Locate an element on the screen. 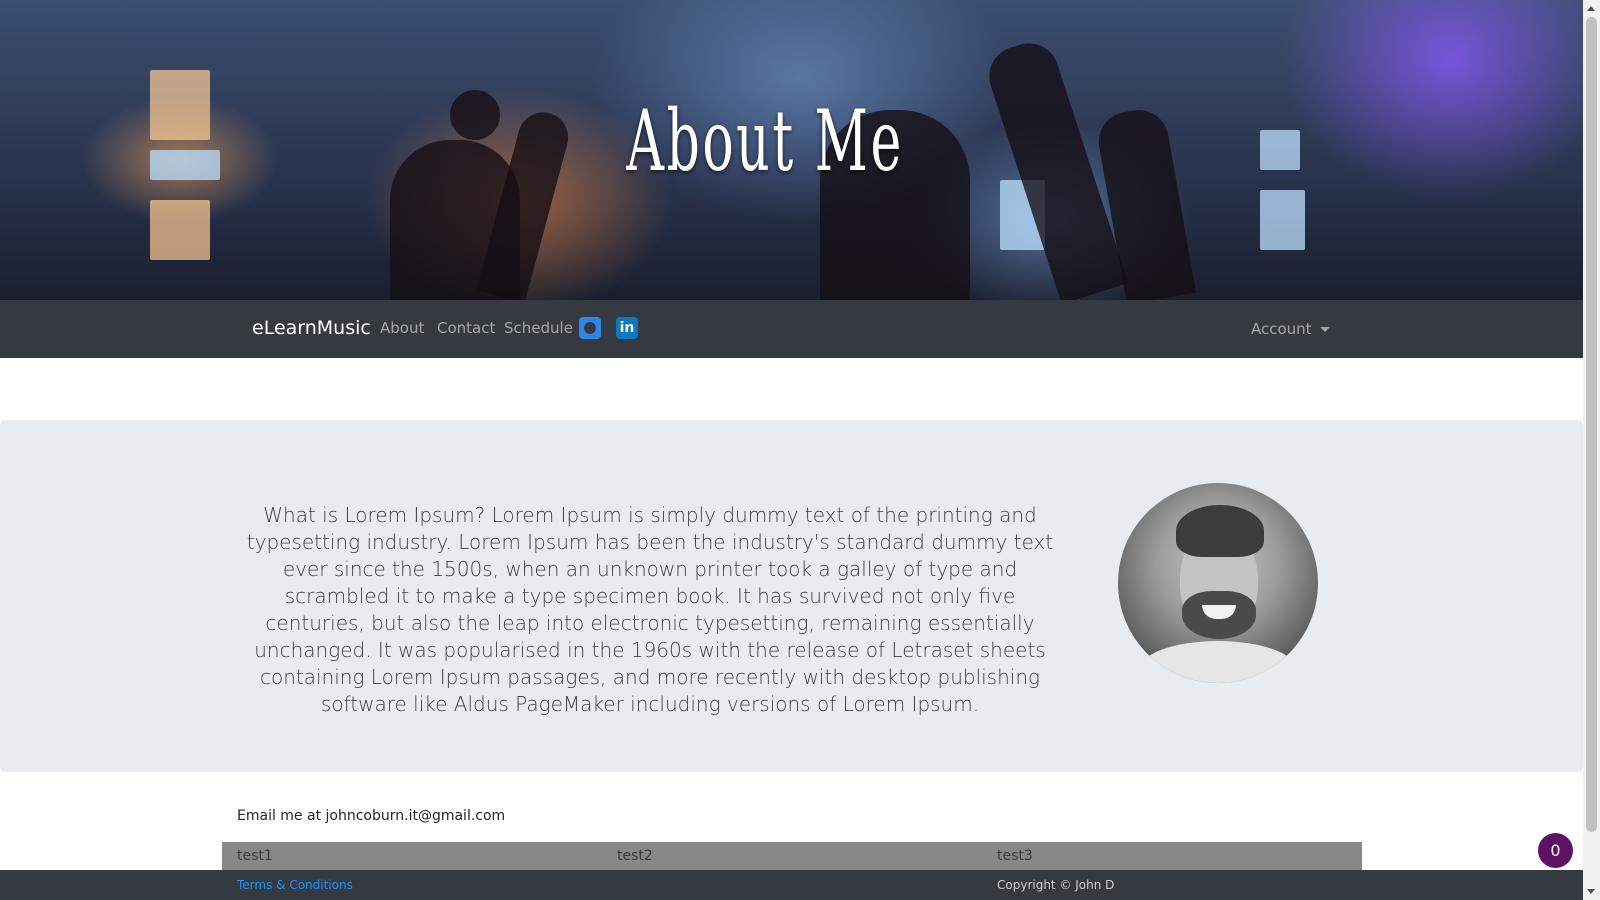  test-cell: test3 is located at coordinates (1015, 856).